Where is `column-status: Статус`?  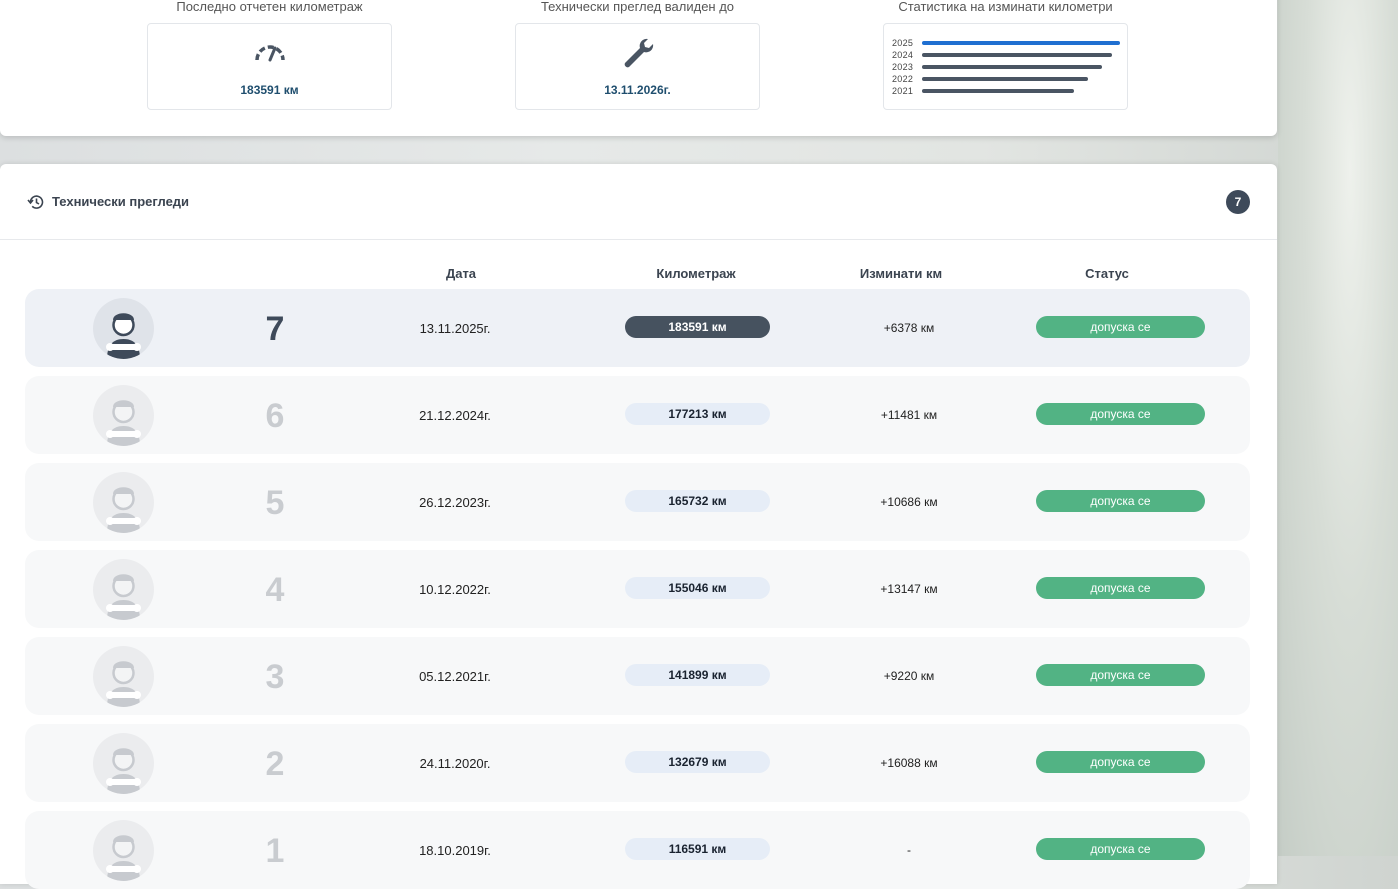
column-status: Статус is located at coordinates (1107, 273).